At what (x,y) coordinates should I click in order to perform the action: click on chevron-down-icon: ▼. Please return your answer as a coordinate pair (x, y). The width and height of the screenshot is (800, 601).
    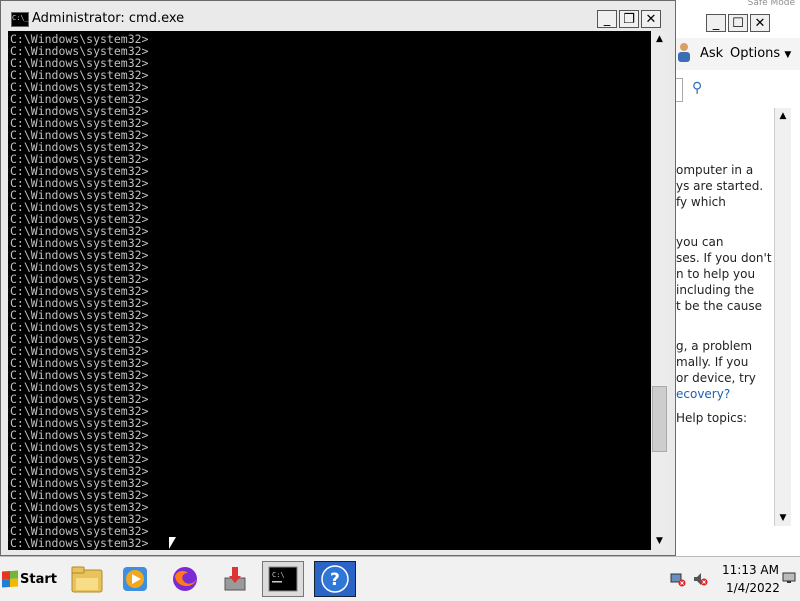
    Looking at the image, I should click on (788, 55).